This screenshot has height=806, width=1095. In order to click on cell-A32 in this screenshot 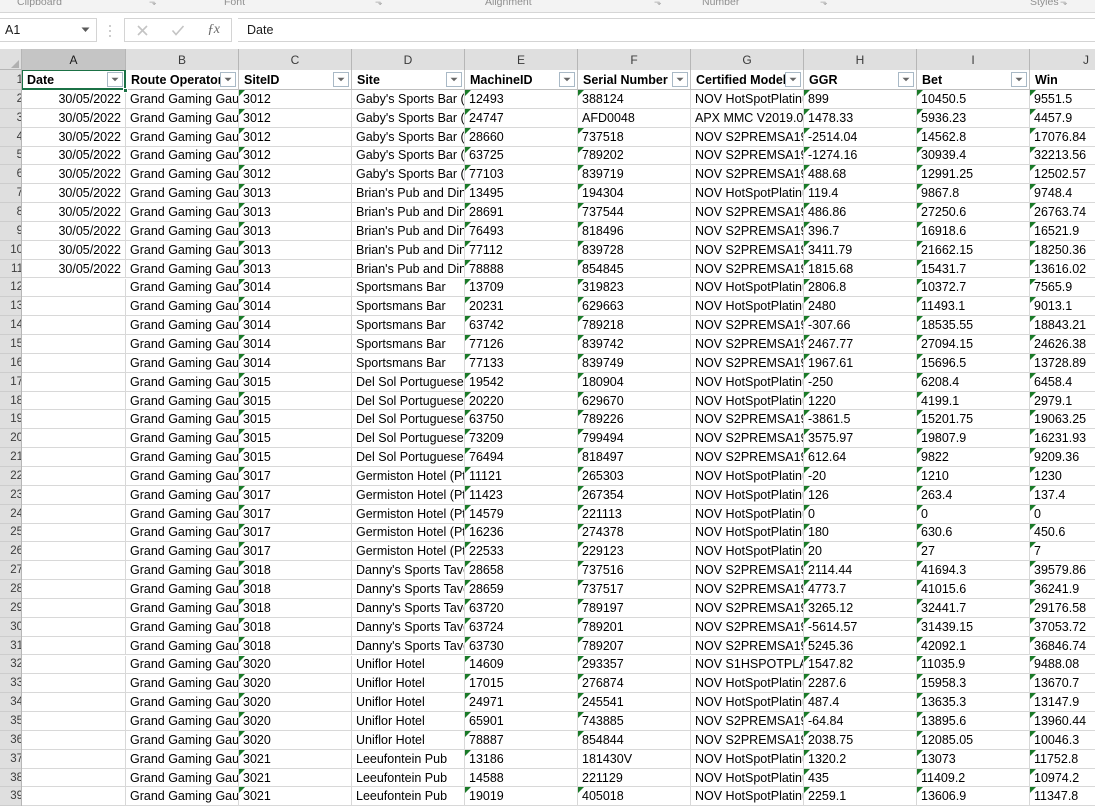, I will do `click(74, 665)`.